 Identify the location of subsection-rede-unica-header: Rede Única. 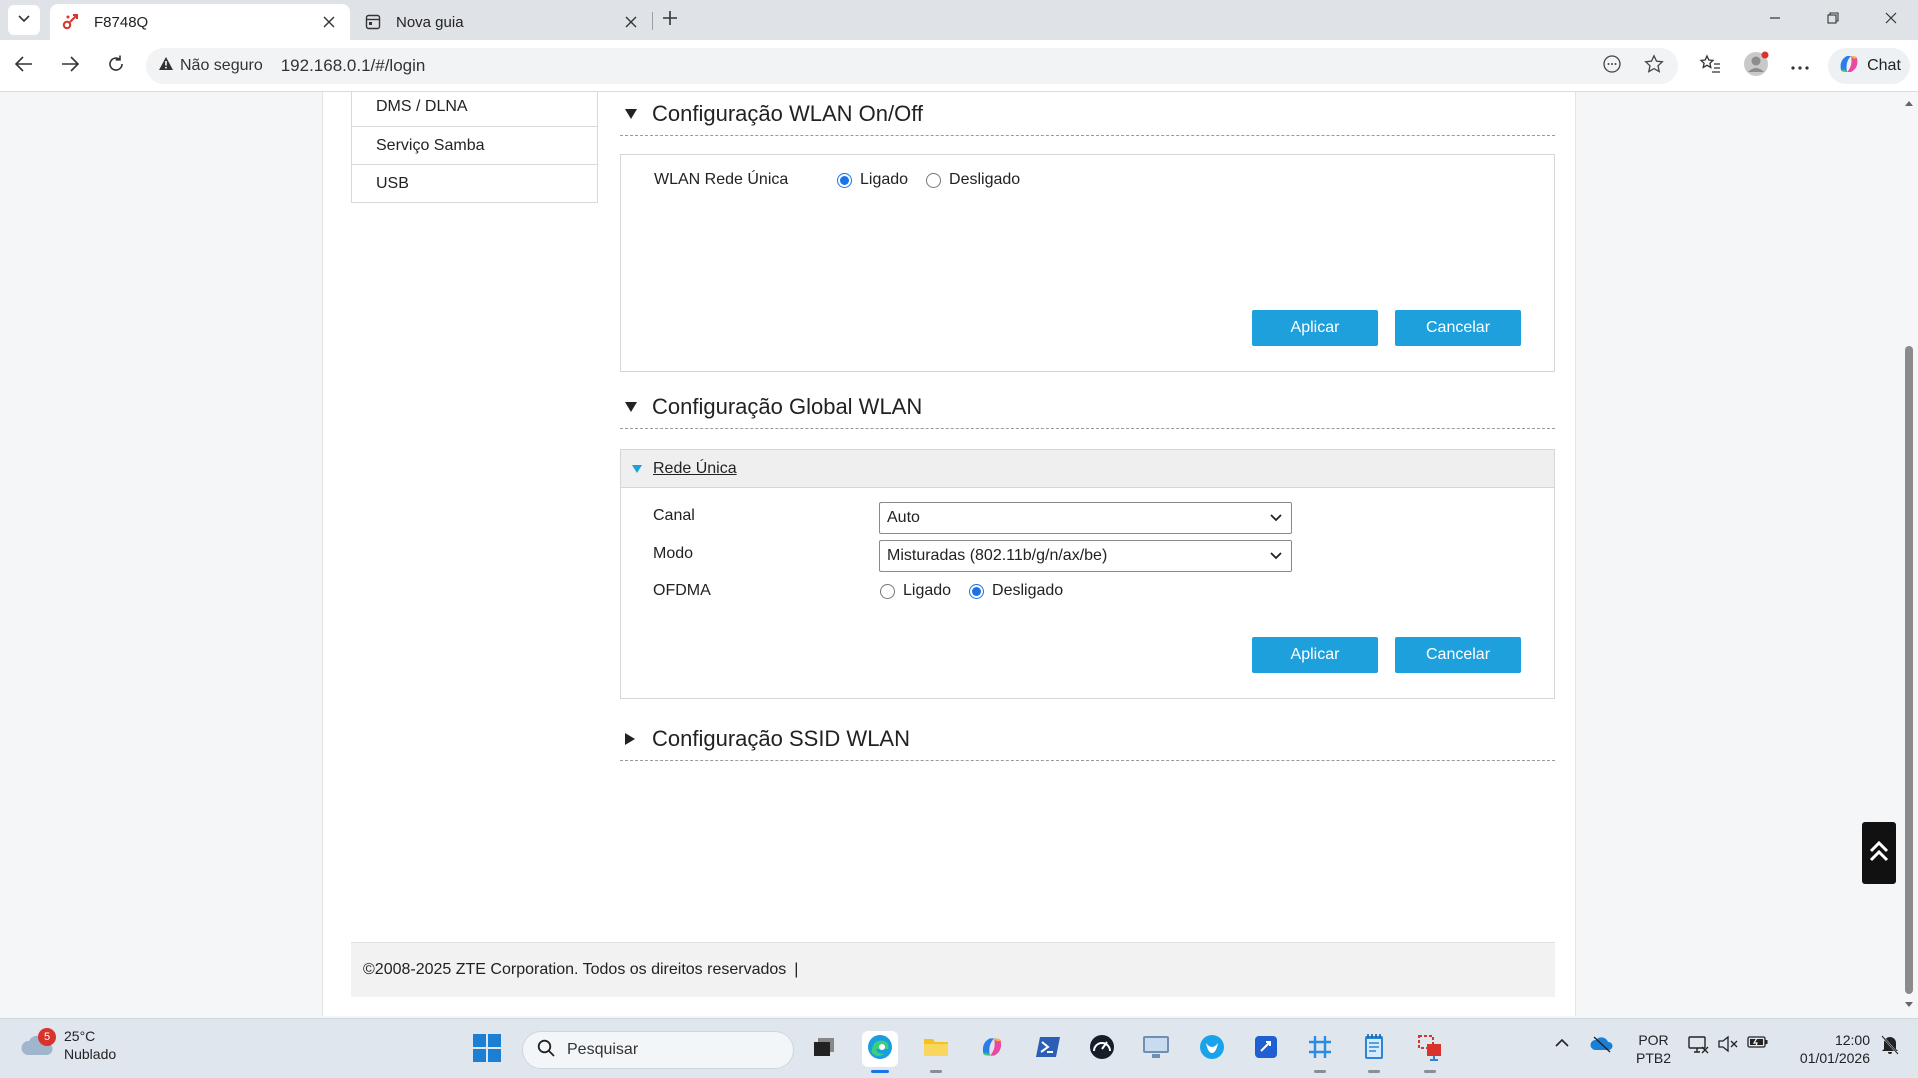
(1087, 469).